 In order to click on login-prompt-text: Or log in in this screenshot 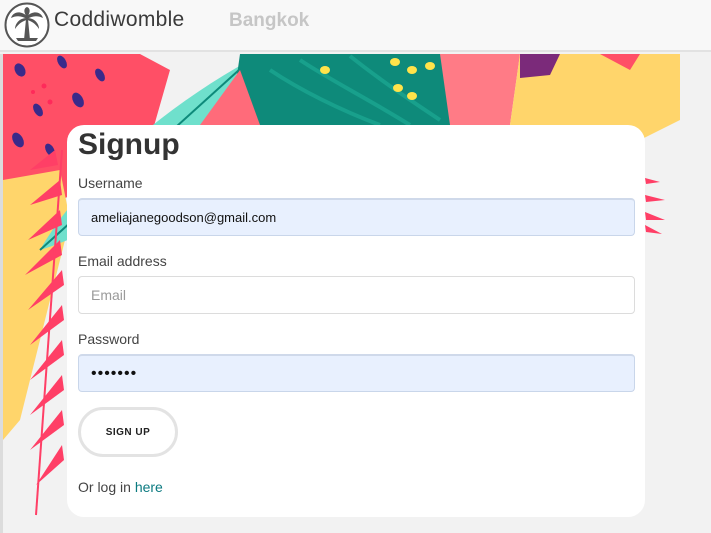, I will do `click(106, 487)`.